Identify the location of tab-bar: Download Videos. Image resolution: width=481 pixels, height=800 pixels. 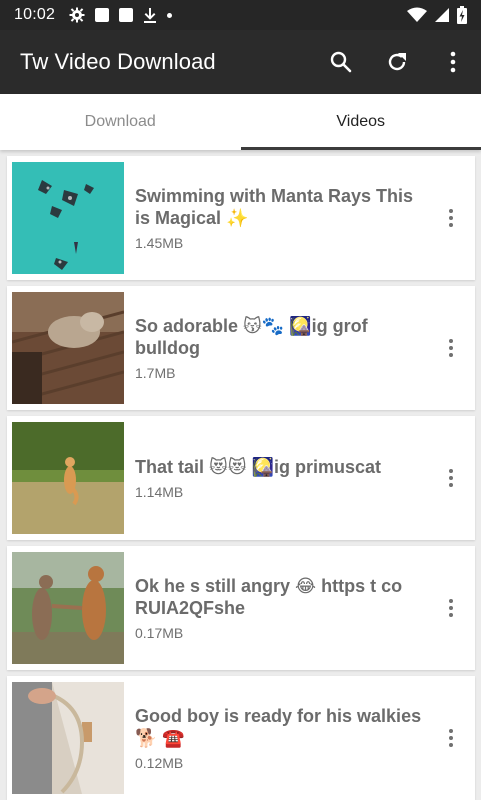
(240, 122).